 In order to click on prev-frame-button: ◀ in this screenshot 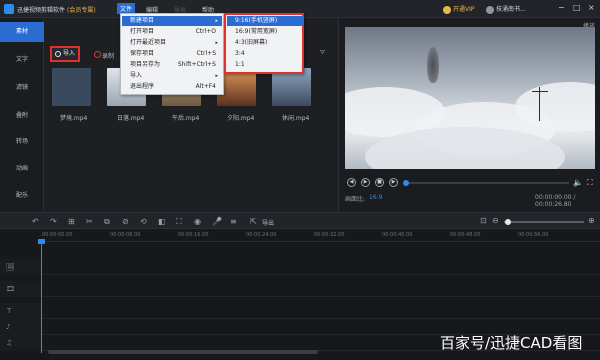, I will do `click(351, 182)`.